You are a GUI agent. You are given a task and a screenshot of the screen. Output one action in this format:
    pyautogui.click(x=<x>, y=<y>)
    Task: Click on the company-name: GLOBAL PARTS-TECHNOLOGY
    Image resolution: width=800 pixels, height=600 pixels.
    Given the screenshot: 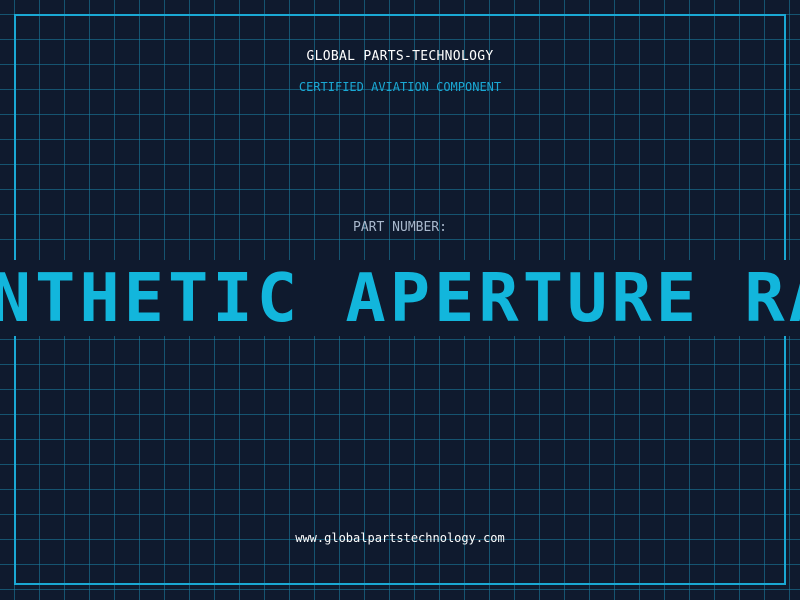 What is the action you would take?
    pyautogui.click(x=400, y=56)
    